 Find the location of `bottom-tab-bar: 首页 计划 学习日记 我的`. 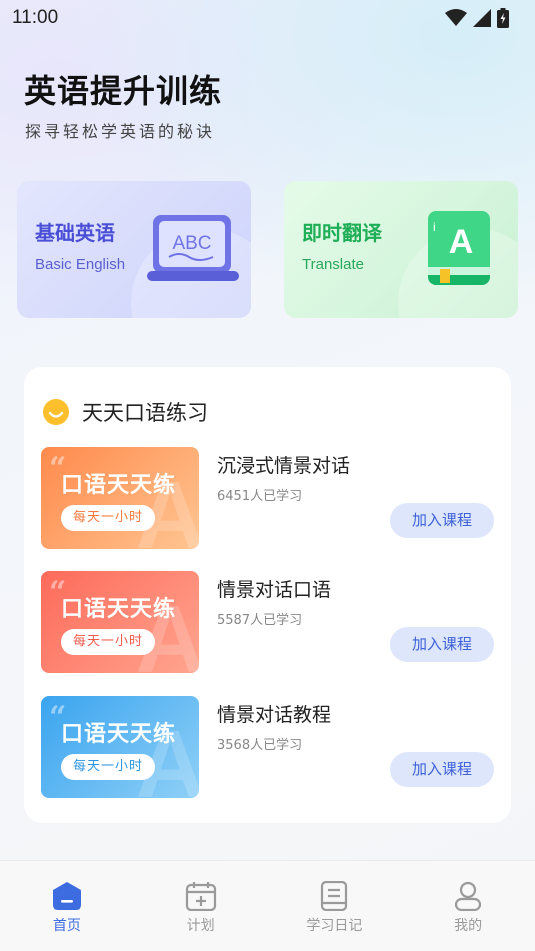

bottom-tab-bar: 首页 计划 学习日记 我的 is located at coordinates (267, 905).